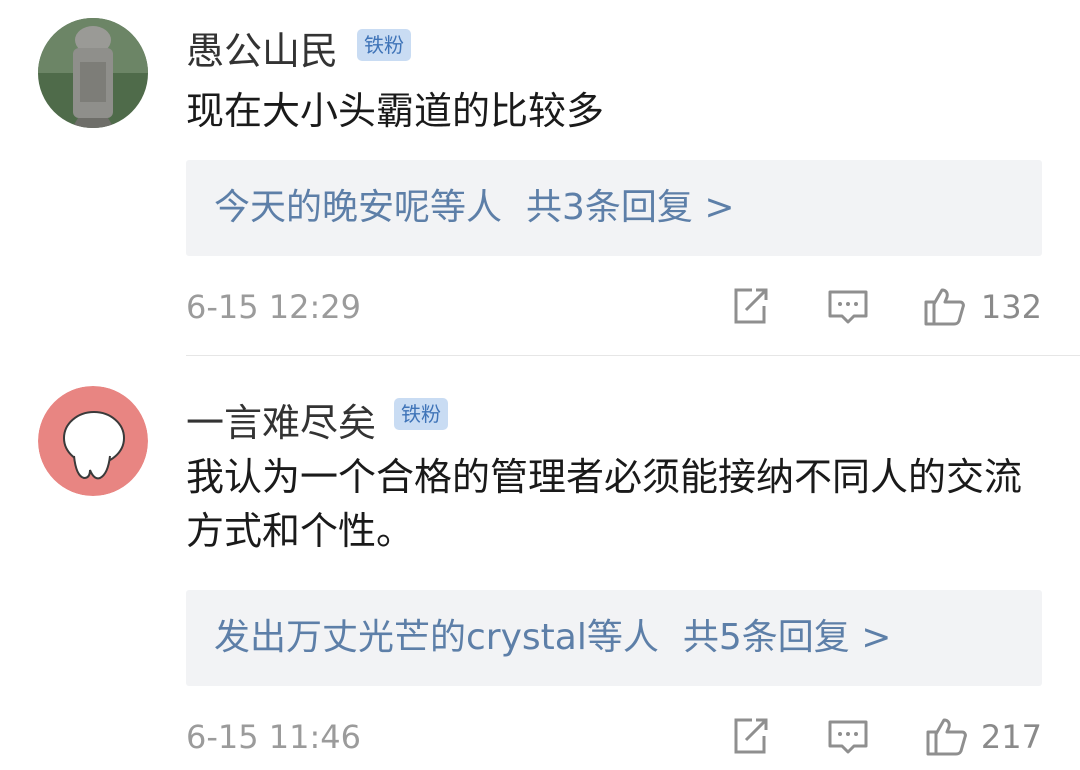  What do you see at coordinates (1011, 737) in the screenshot?
I see `like-count: 217` at bounding box center [1011, 737].